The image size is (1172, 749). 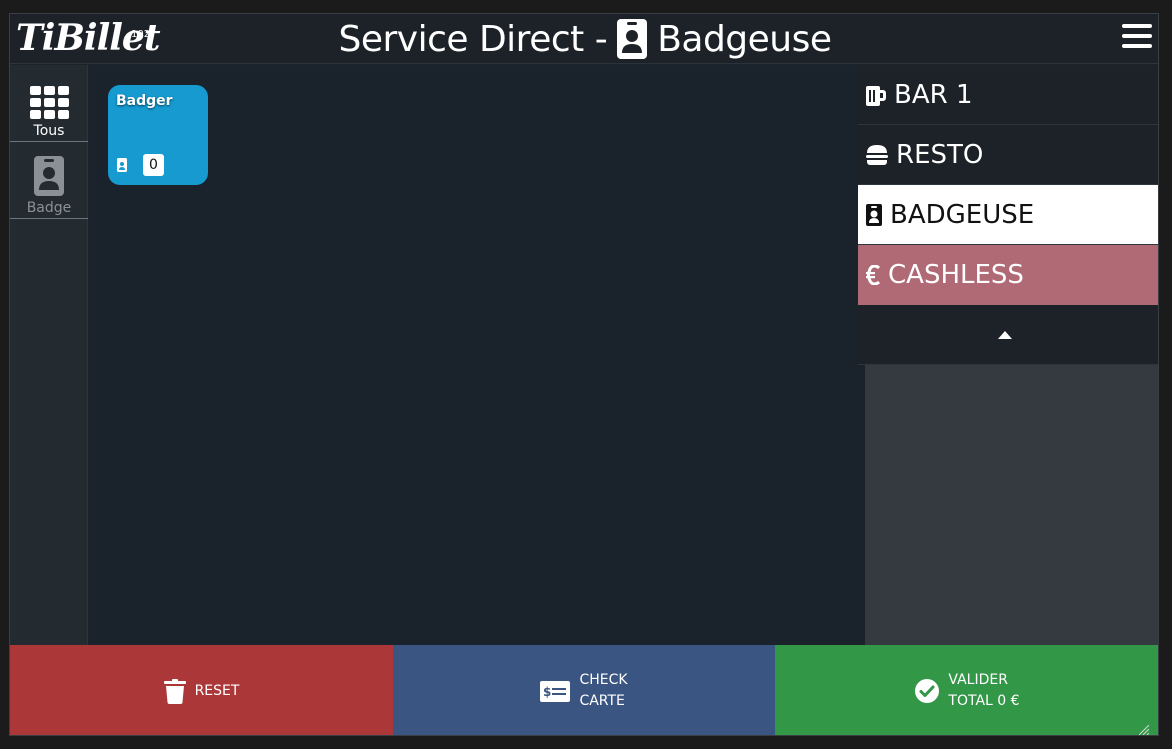 I want to click on page-title-left: Service Direct -, so click(x=473, y=39).